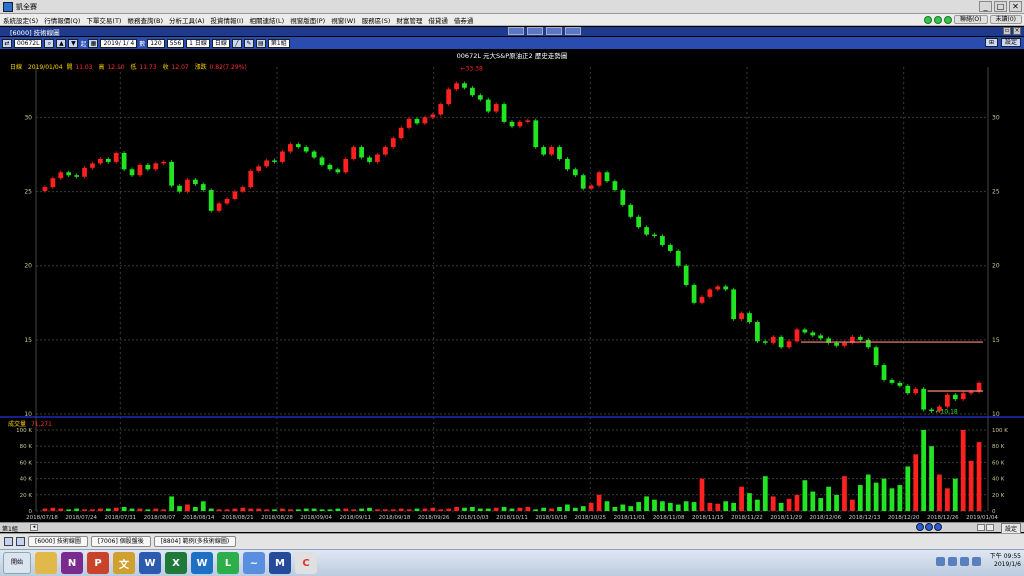  Describe the element at coordinates (202, 563) in the screenshot. I see `writer-icon: W` at that location.